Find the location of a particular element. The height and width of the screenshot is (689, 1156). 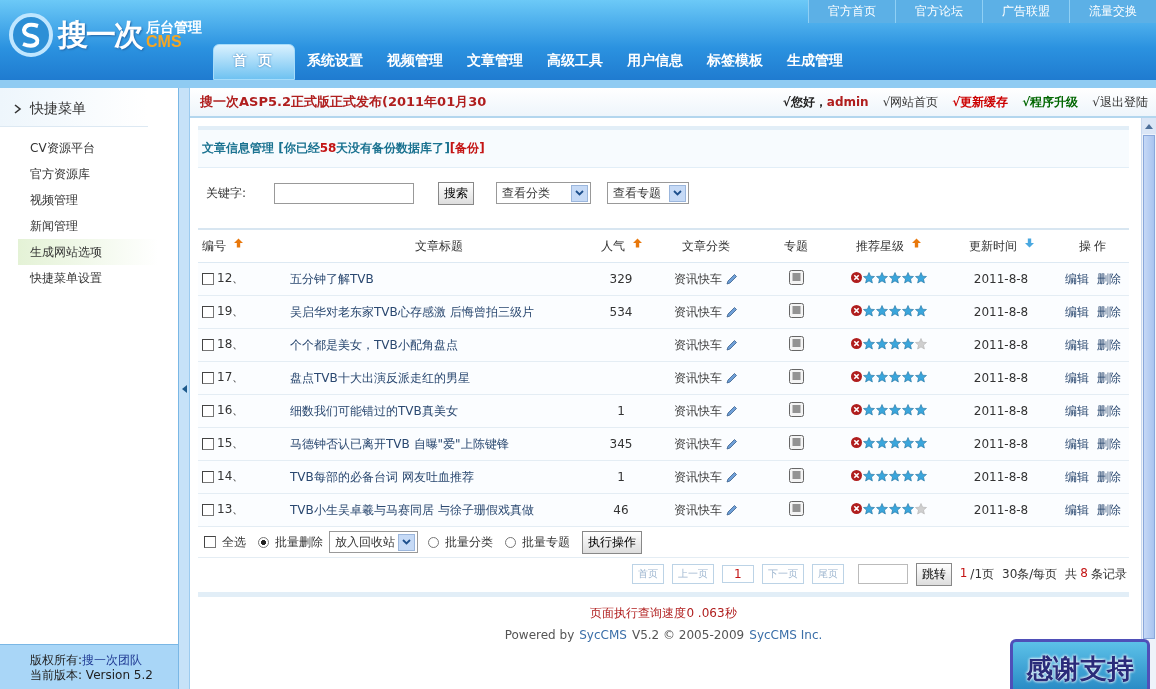

search-button: 搜索 is located at coordinates (456, 193).